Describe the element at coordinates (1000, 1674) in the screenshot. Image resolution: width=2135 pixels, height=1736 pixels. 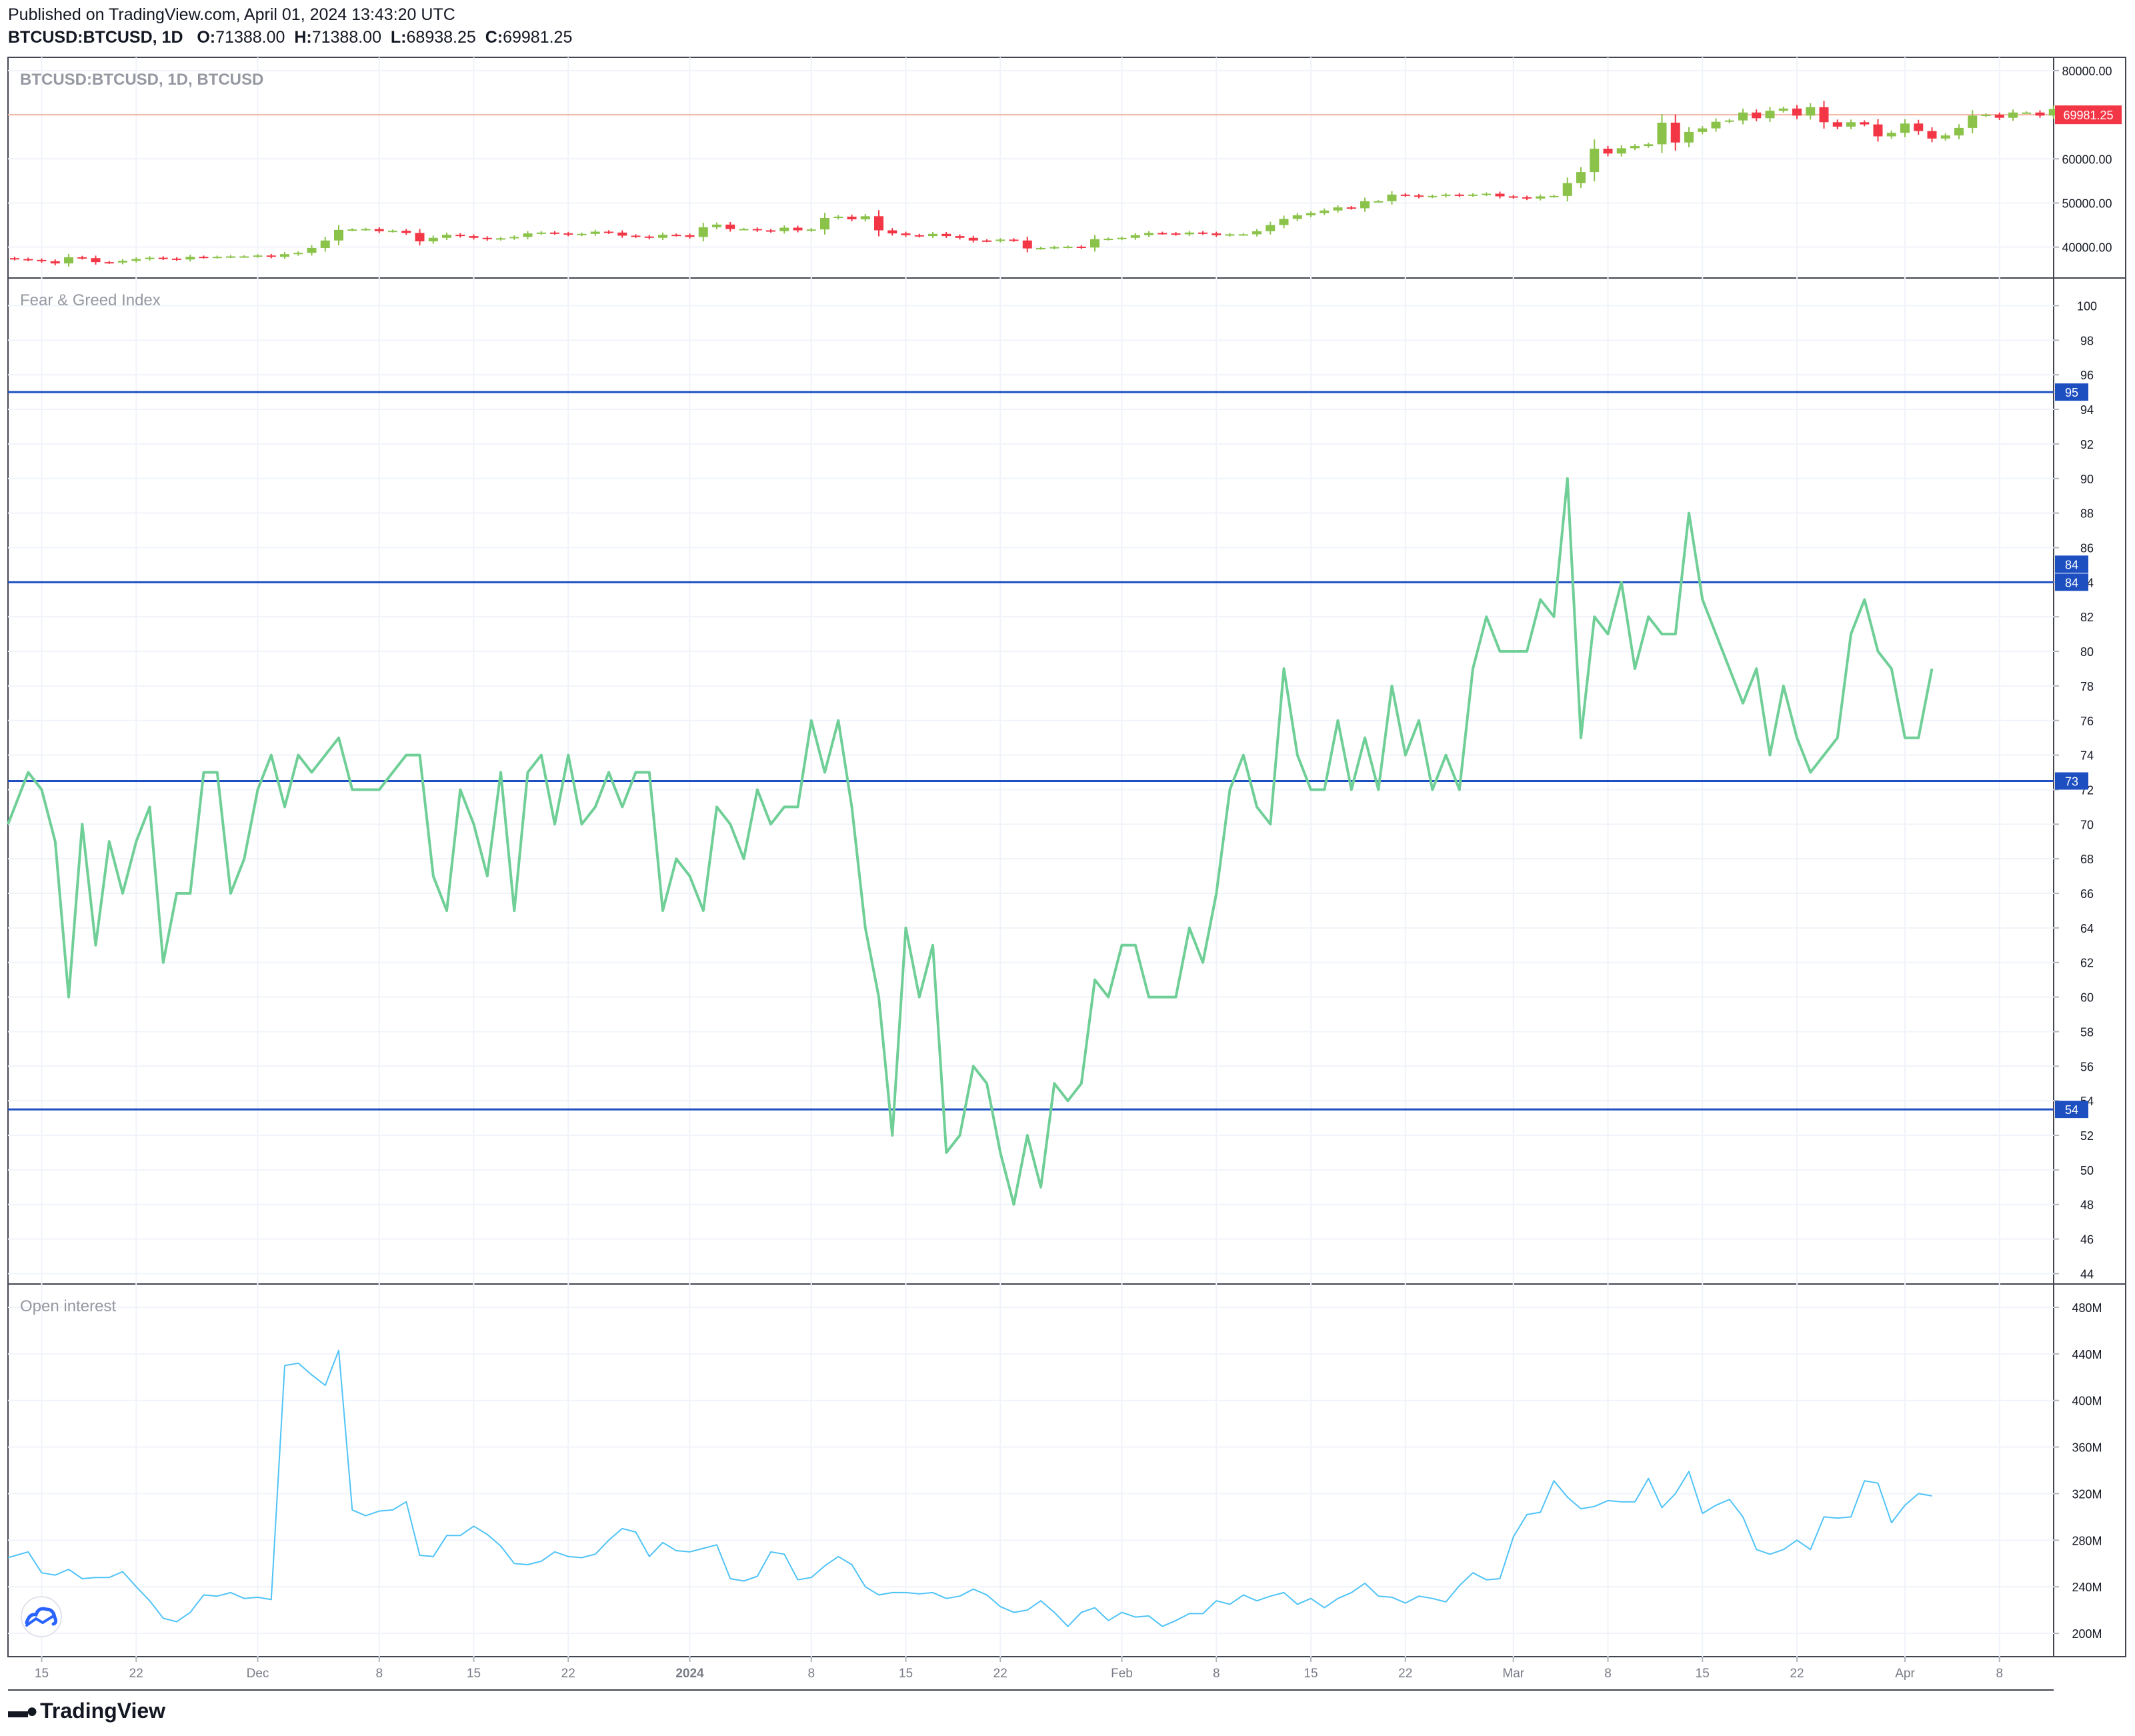
I see `time-tick-label: 22` at that location.